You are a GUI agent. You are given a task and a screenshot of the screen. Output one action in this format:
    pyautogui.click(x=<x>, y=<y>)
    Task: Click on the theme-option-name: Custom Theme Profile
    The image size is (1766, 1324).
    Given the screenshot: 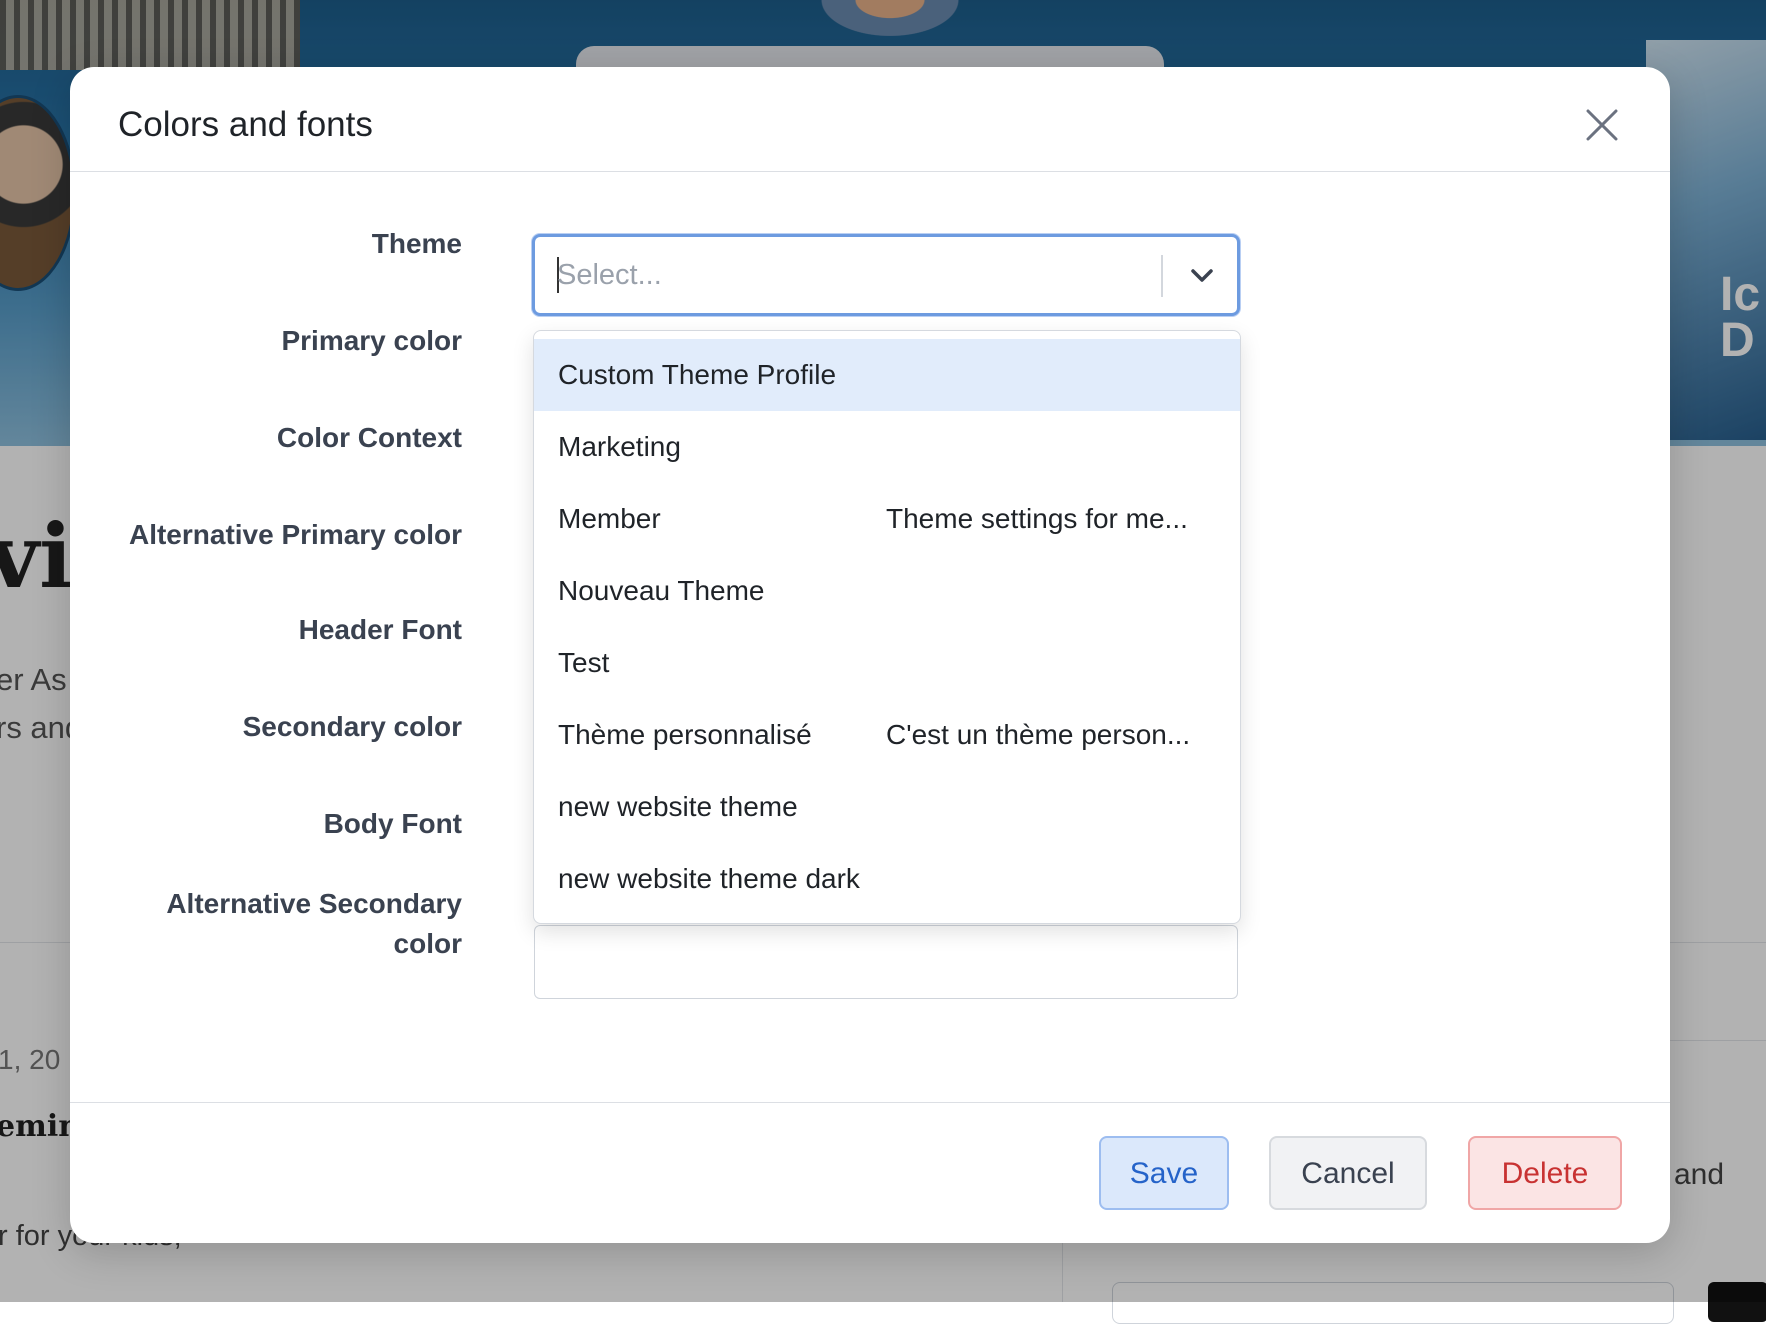 What is the action you would take?
    pyautogui.click(x=697, y=374)
    